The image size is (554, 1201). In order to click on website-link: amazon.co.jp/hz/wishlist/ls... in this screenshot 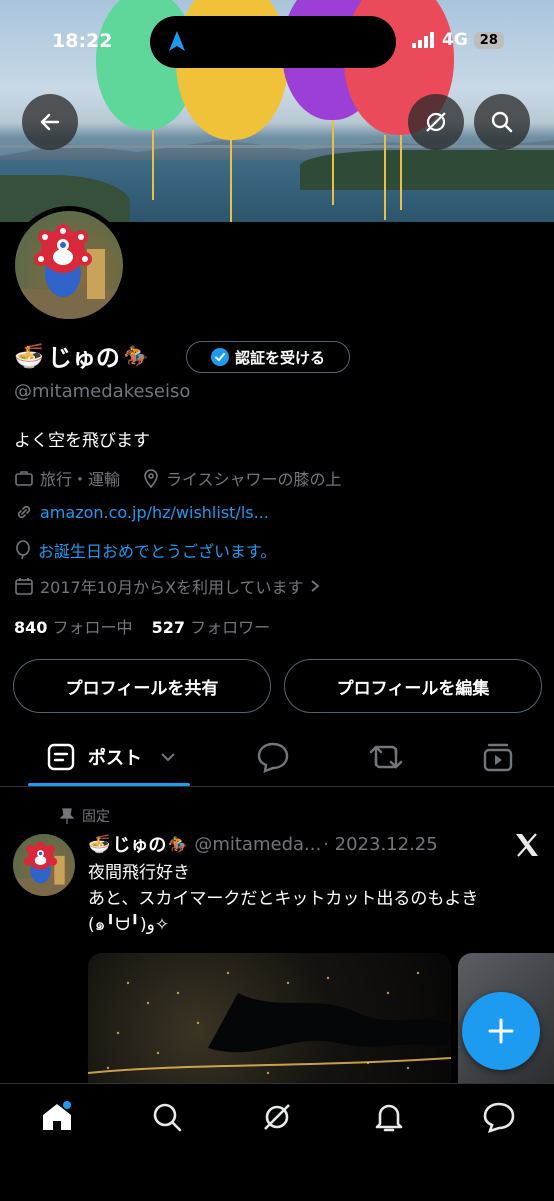, I will do `click(154, 512)`.